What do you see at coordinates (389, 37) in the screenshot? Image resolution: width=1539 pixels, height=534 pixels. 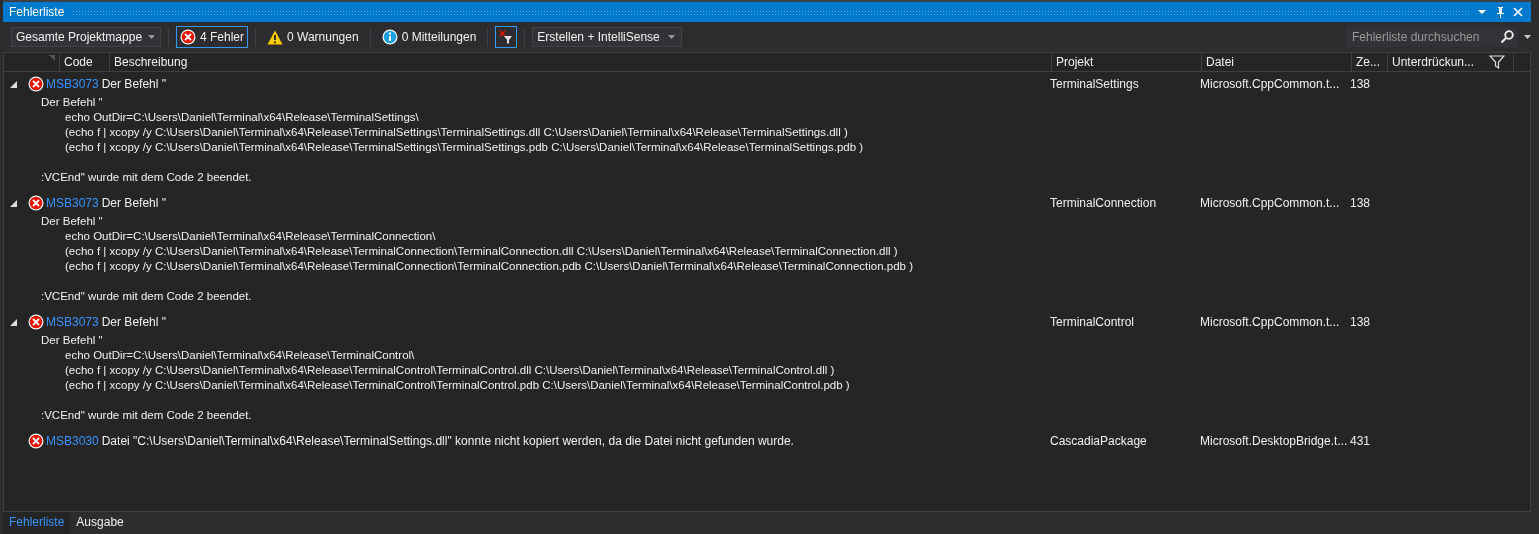 I see `info-icon` at bounding box center [389, 37].